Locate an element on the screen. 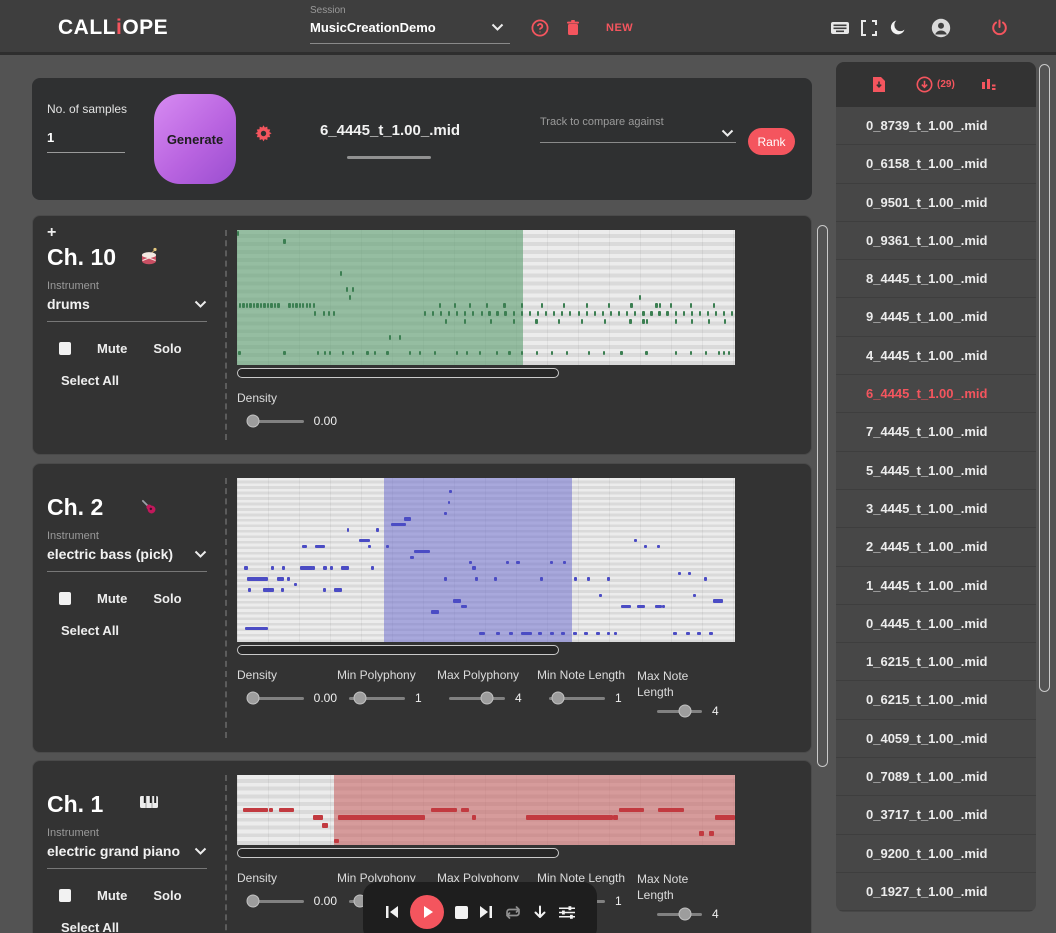 This screenshot has height=933, width=1056. help-button is located at coordinates (540, 30).